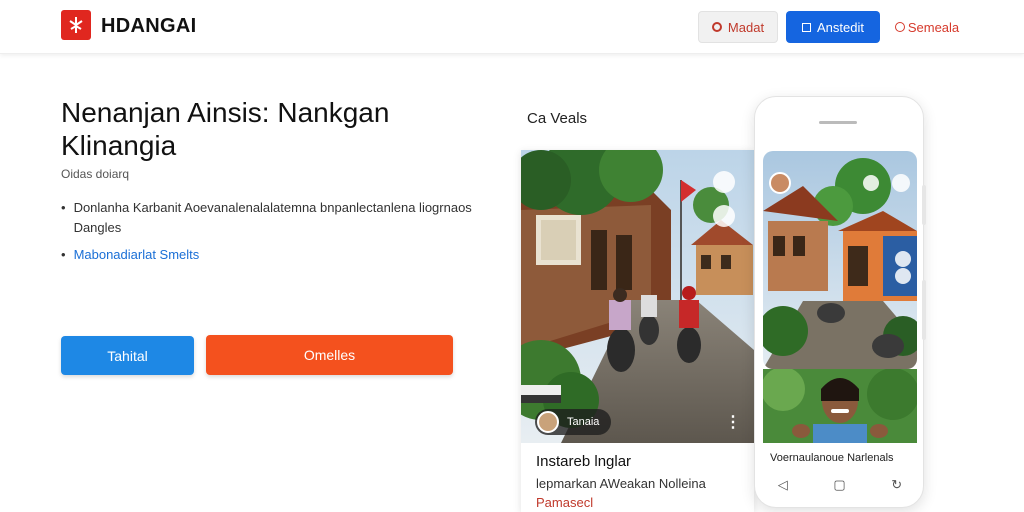 The height and width of the screenshot is (512, 1024). I want to click on phone-caption: Voernaulanoue Narlenals, so click(832, 458).